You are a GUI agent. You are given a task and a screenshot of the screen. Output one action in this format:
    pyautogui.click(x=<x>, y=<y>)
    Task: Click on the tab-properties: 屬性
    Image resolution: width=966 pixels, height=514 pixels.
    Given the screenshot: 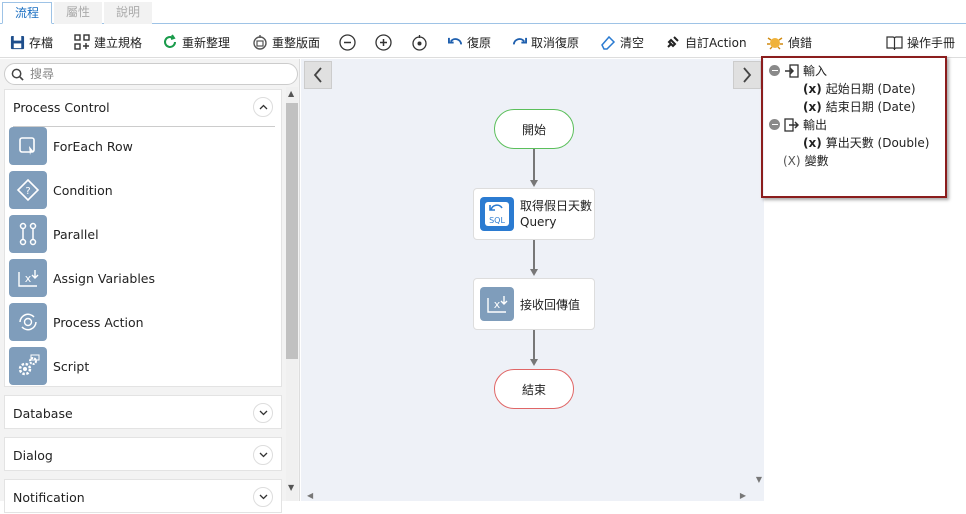 What is the action you would take?
    pyautogui.click(x=78, y=13)
    